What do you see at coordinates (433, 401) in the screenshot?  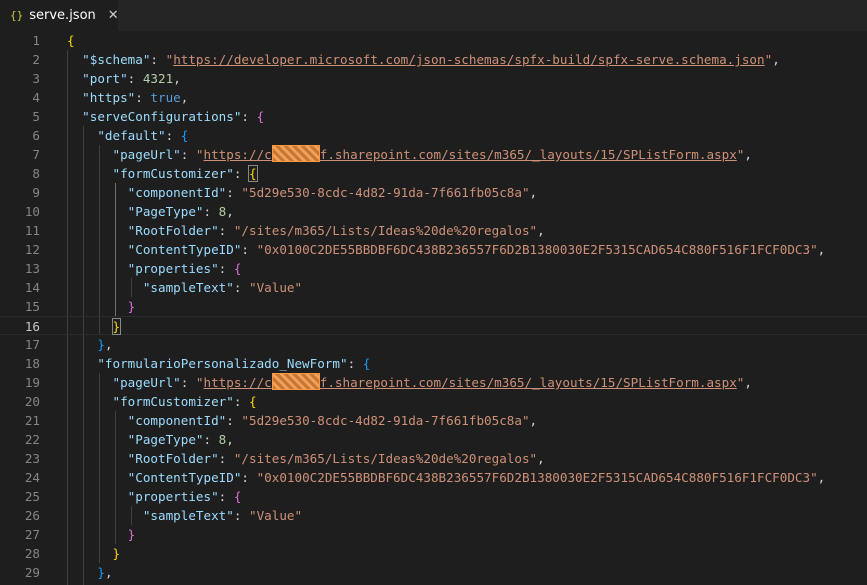 I see `code-line: 20 "formCustomizer": {` at bounding box center [433, 401].